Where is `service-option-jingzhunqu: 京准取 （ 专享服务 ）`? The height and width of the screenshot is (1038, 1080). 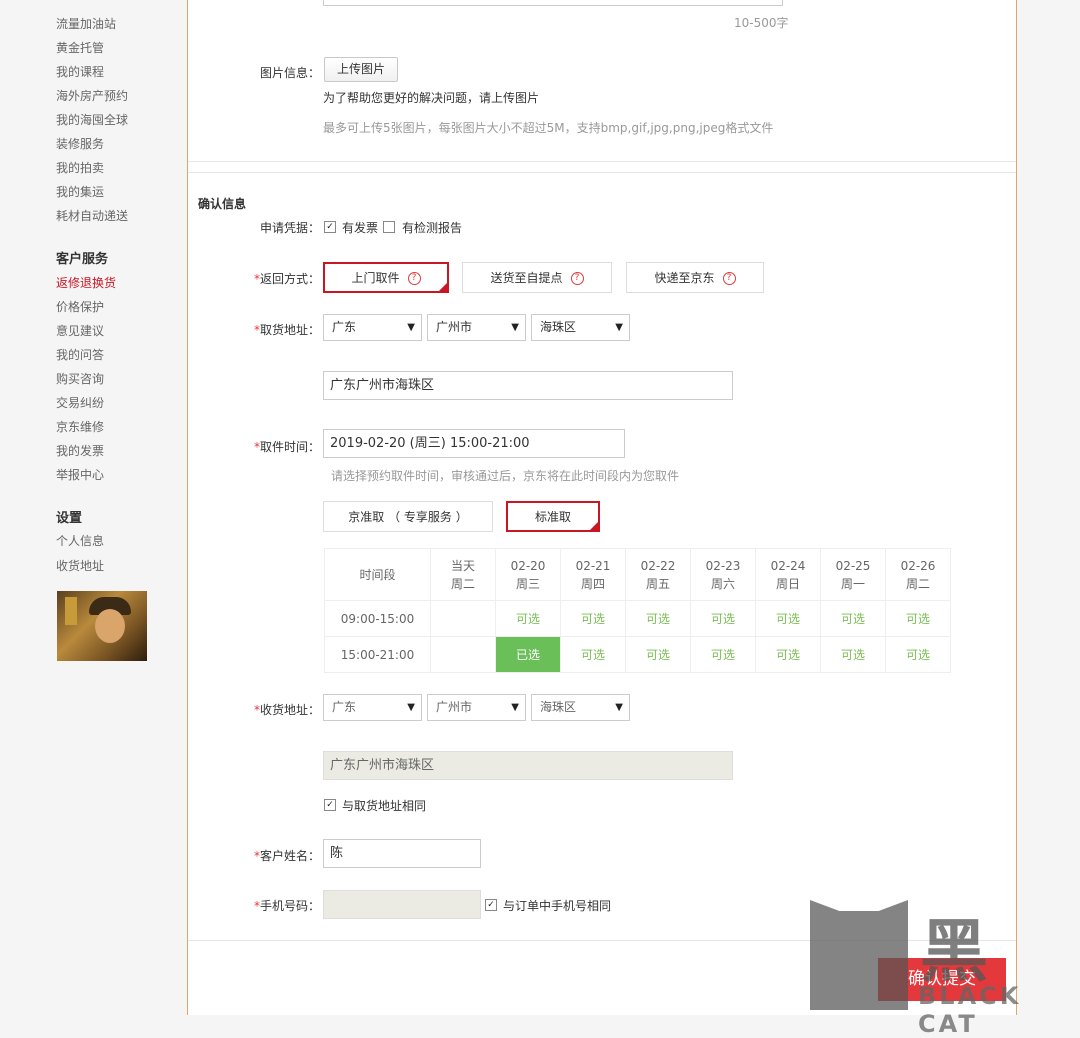 service-option-jingzhunqu: 京准取 （ 专享服务 ） is located at coordinates (408, 516).